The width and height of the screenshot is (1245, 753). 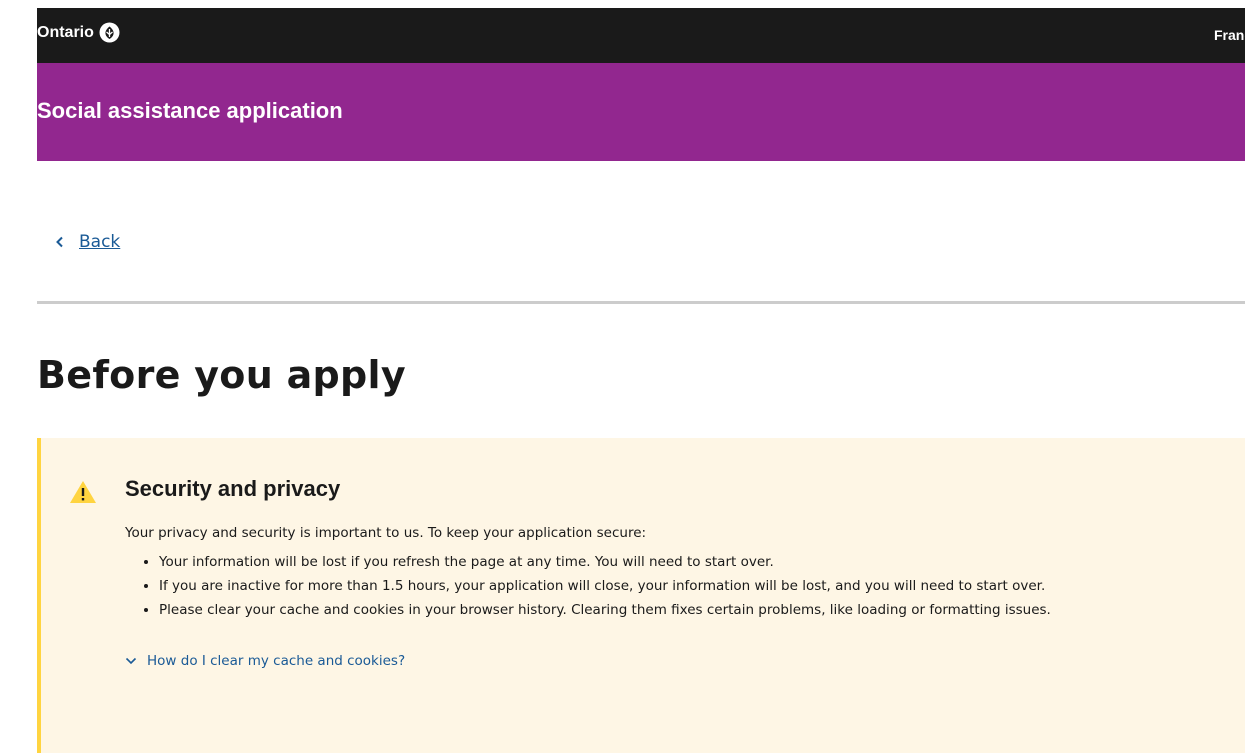 I want to click on clear-cache-details-toggle: How do I clear my cache and cookies?, so click(x=265, y=661).